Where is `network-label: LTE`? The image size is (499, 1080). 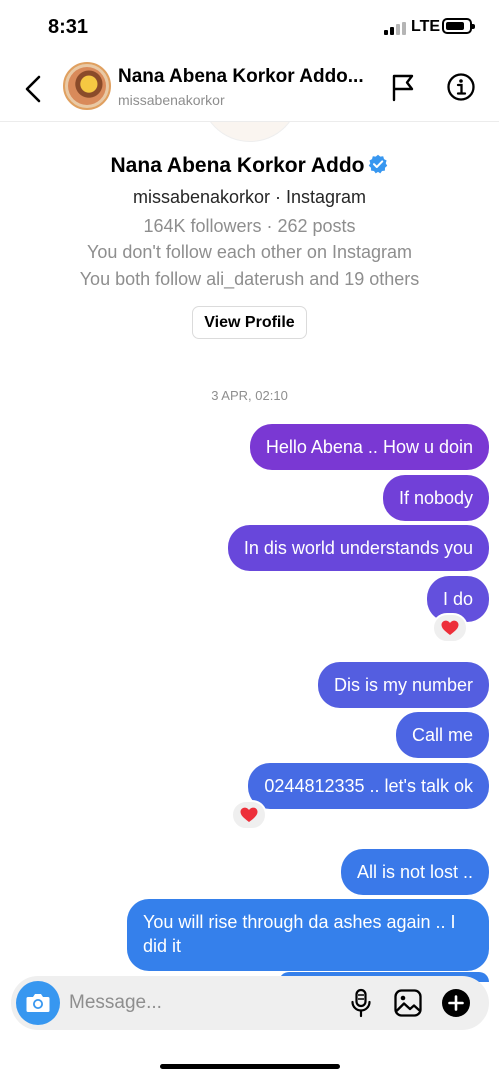 network-label: LTE is located at coordinates (426, 26).